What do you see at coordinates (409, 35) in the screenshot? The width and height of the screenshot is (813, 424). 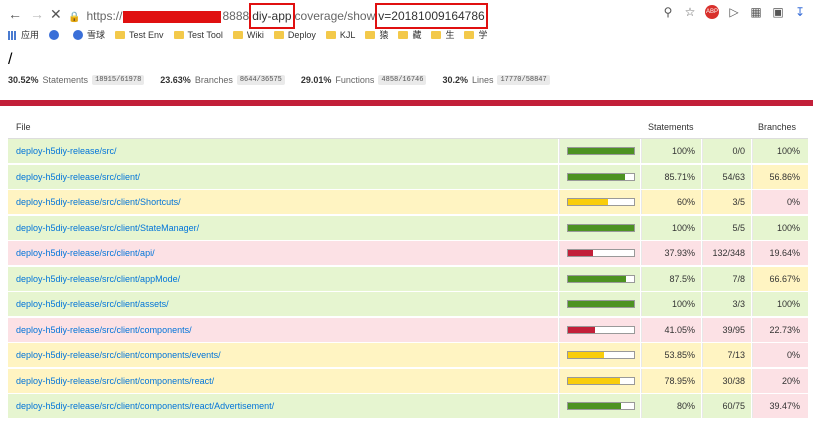 I see `bookmark-item-7: 藏` at bounding box center [409, 35].